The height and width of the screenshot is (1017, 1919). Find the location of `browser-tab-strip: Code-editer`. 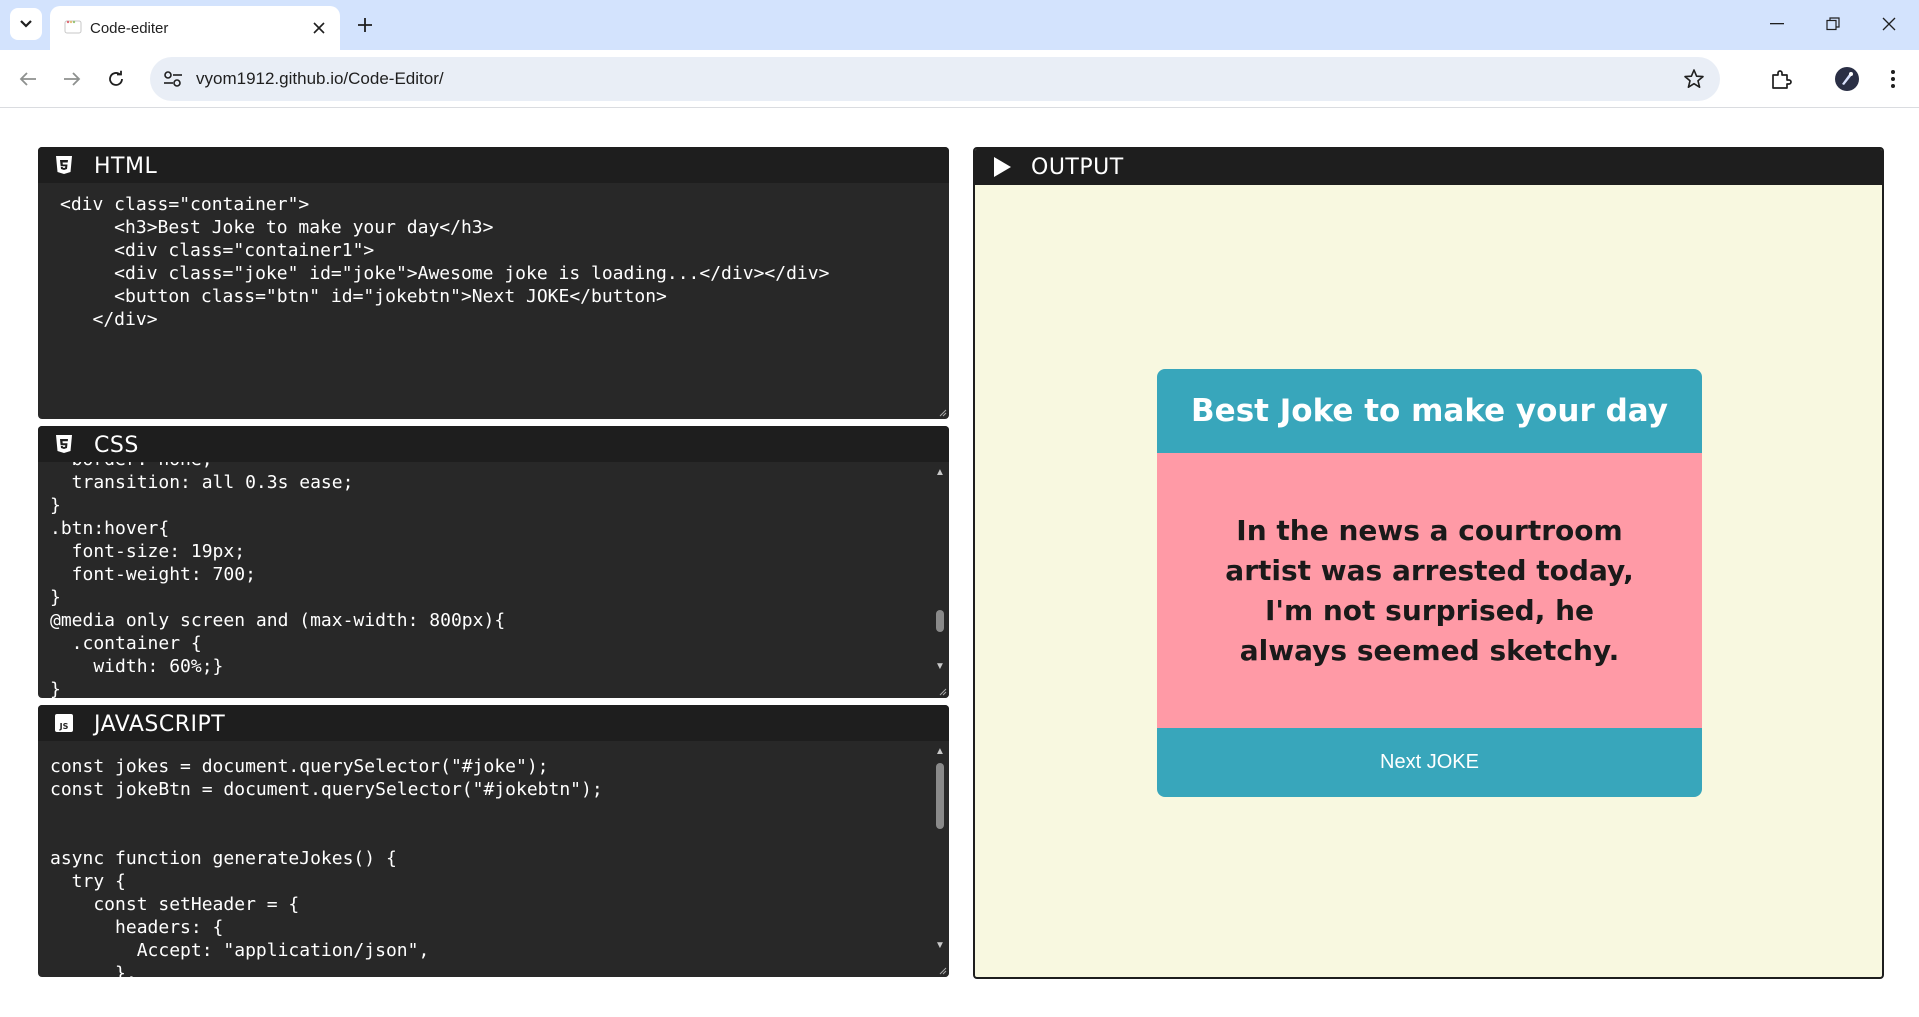

browser-tab-strip: Code-editer is located at coordinates (959, 25).